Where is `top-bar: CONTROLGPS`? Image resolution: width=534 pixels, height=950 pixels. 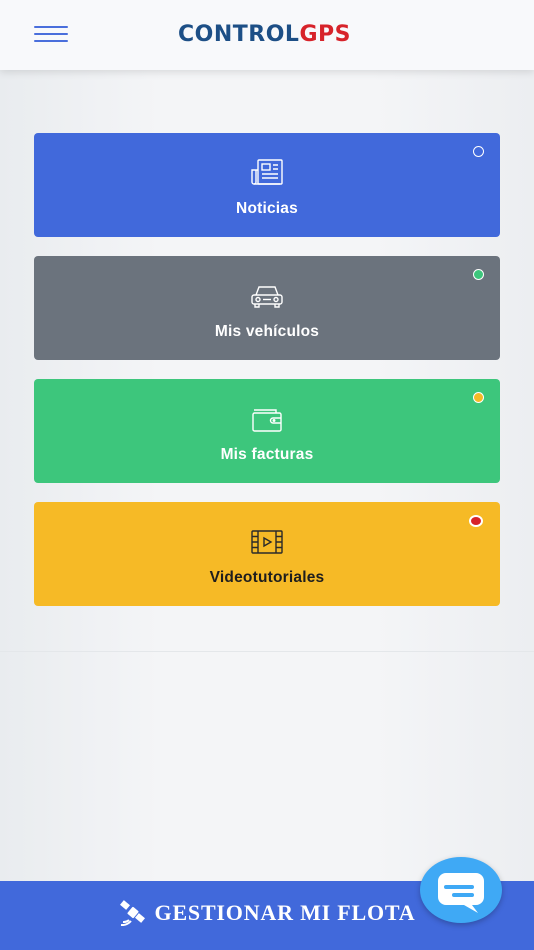
top-bar: CONTROLGPS is located at coordinates (267, 35).